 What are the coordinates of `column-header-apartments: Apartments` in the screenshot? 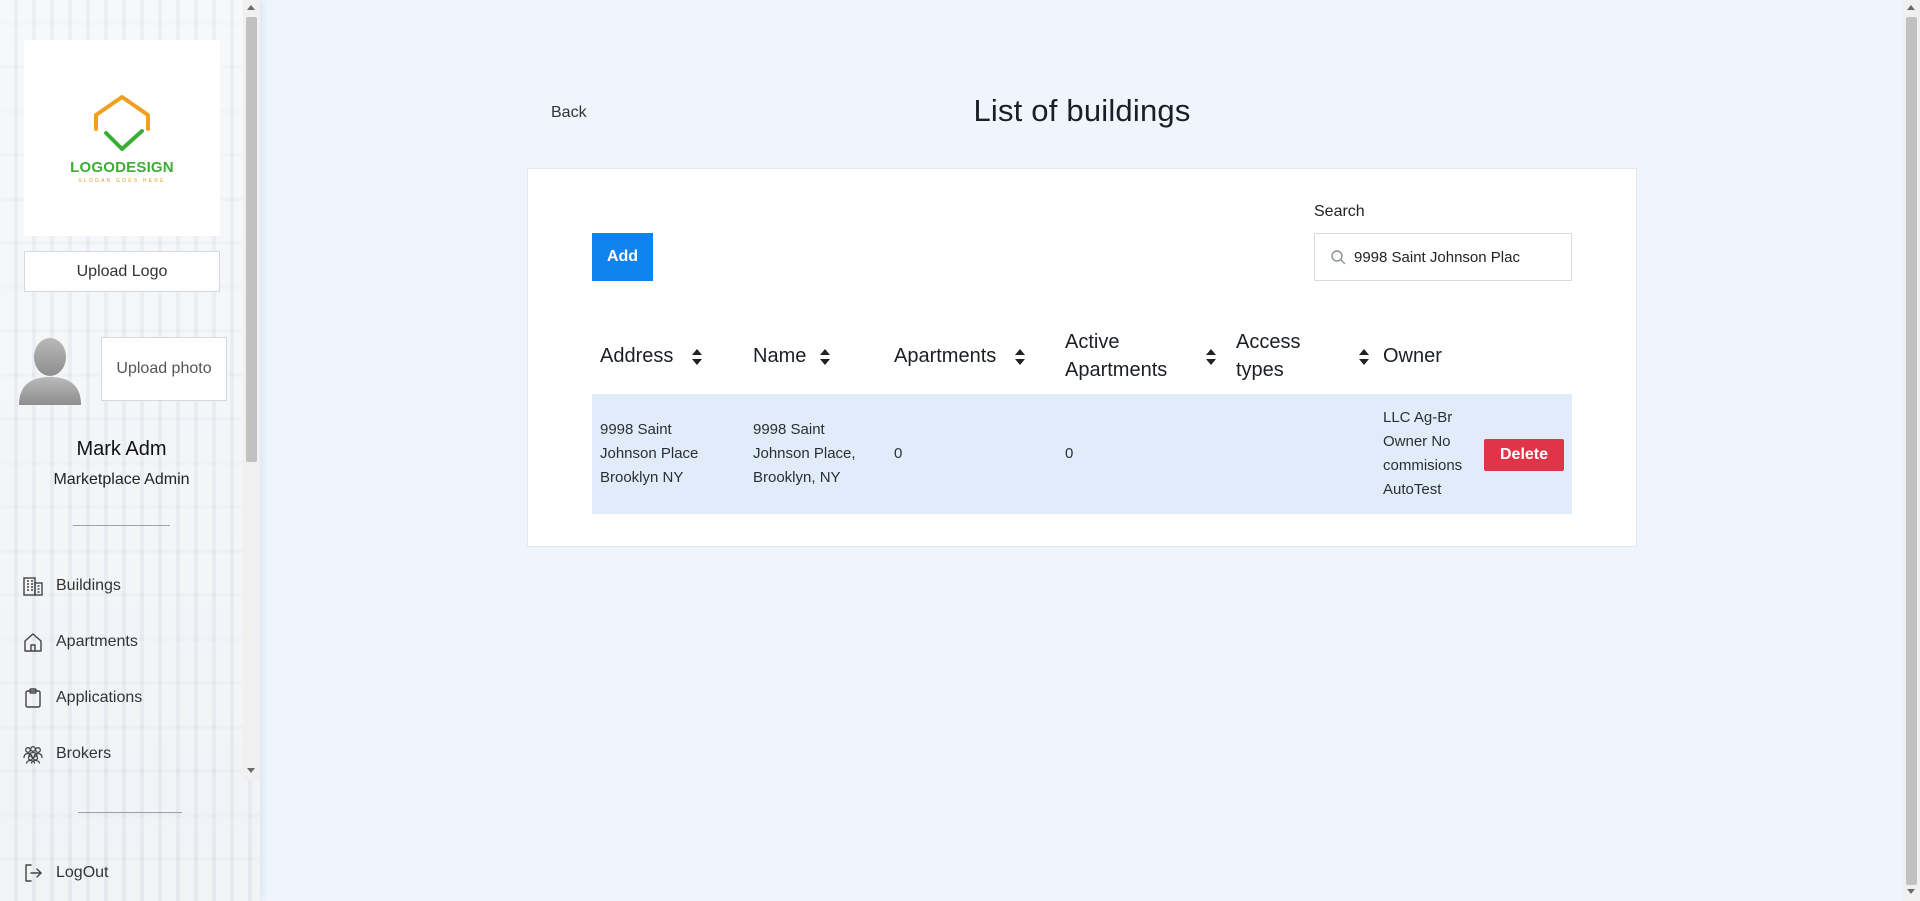 It's located at (974, 356).